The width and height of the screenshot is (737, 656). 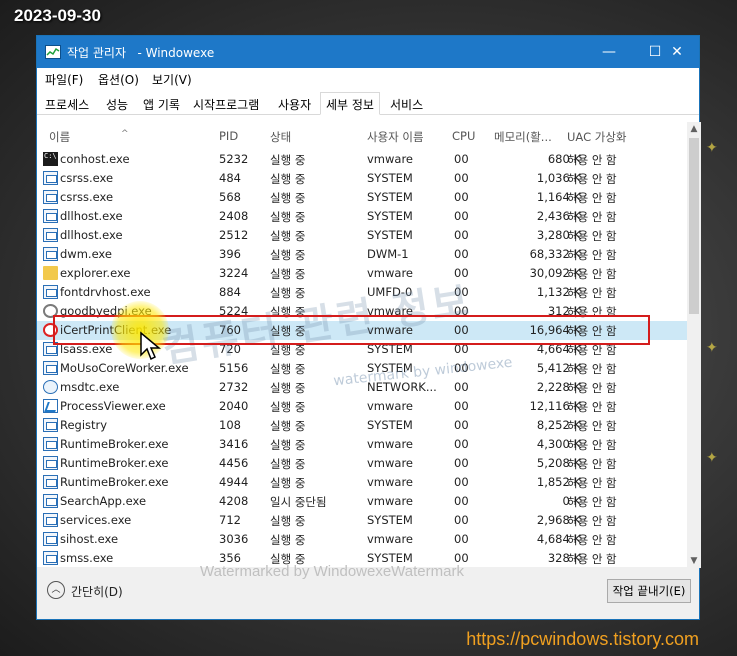 What do you see at coordinates (395, 137) in the screenshot?
I see `column-header-user: 사용자 이름` at bounding box center [395, 137].